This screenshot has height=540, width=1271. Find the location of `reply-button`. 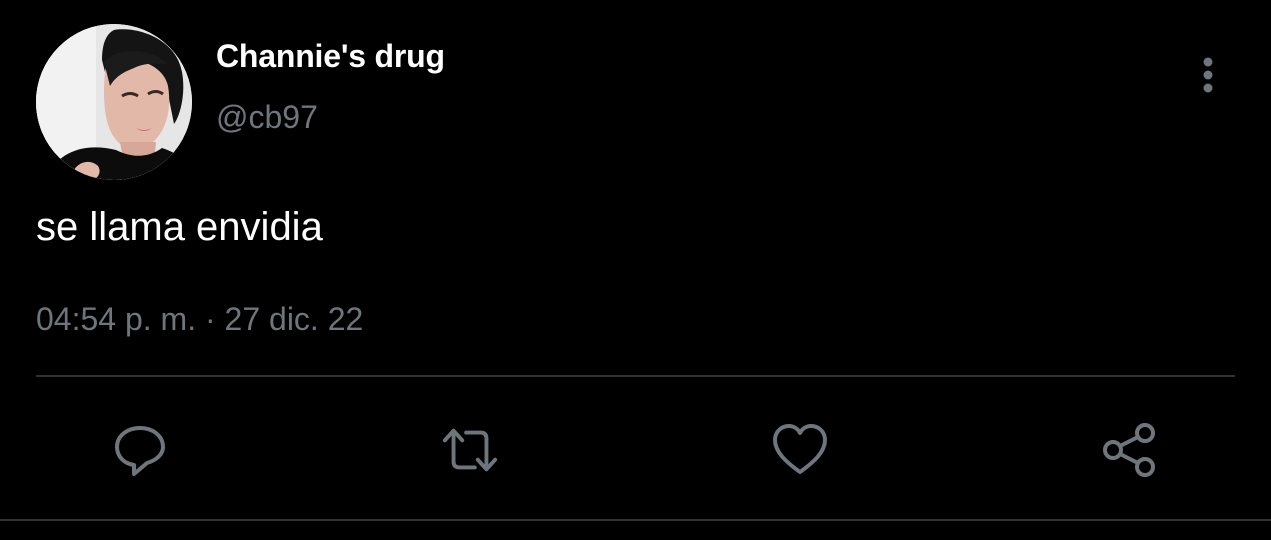

reply-button is located at coordinates (140, 450).